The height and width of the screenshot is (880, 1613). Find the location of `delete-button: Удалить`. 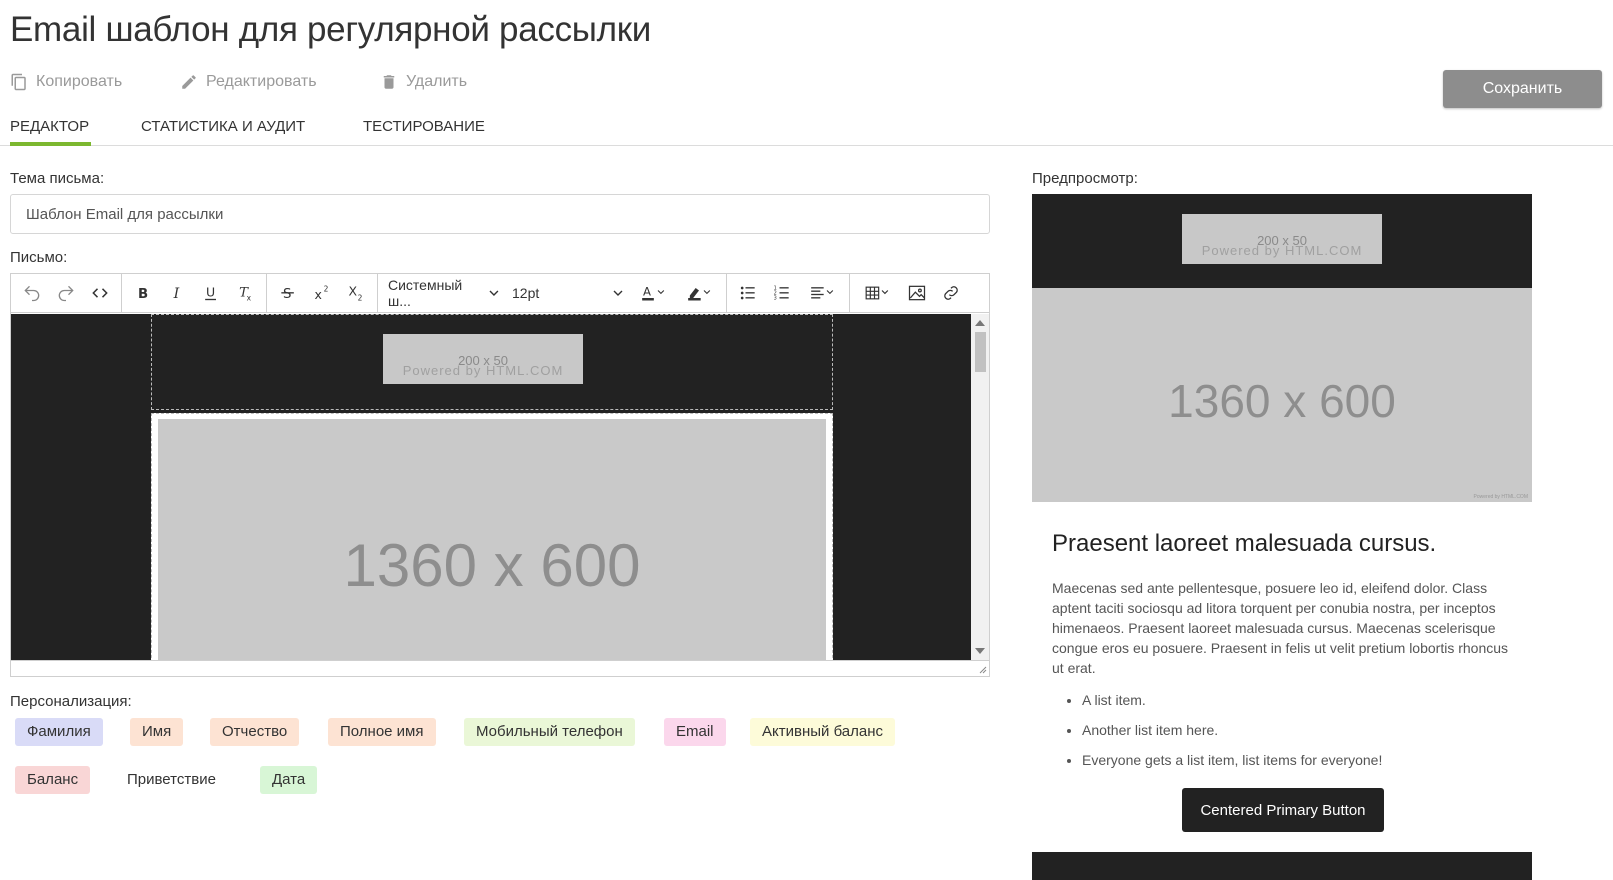

delete-button: Удалить is located at coordinates (423, 82).